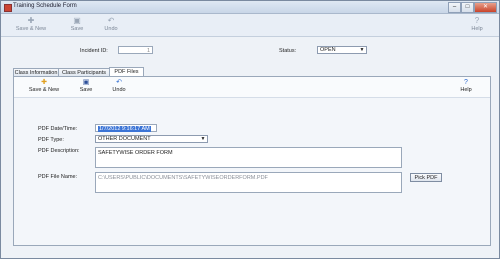  I want to click on pdf-date-field: 1/7/2012 9:16:17 AM, so click(126, 128).